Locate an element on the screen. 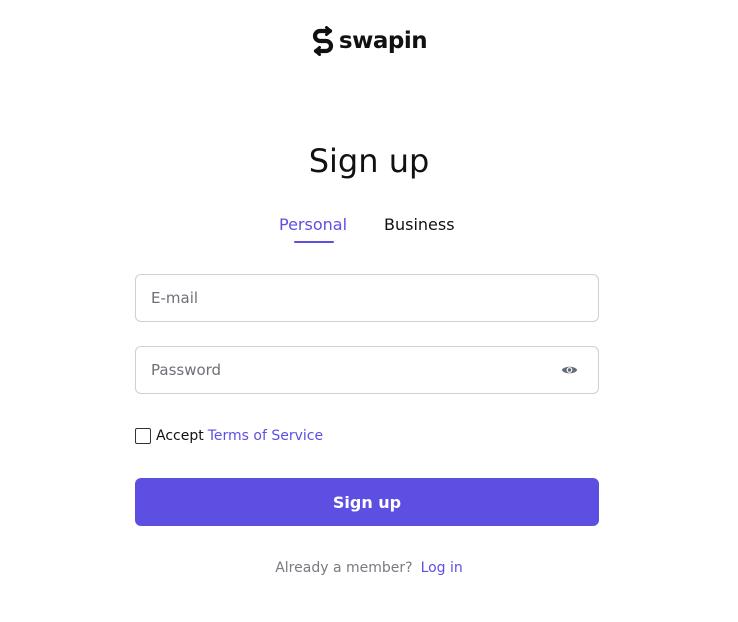 The image size is (738, 622). terms-checkbox is located at coordinates (143, 436).